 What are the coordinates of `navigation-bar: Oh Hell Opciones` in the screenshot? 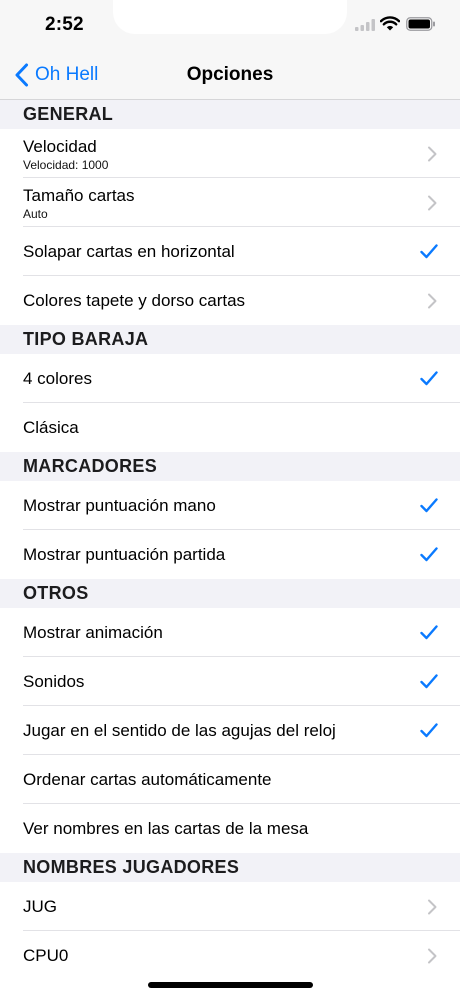 It's located at (230, 75).